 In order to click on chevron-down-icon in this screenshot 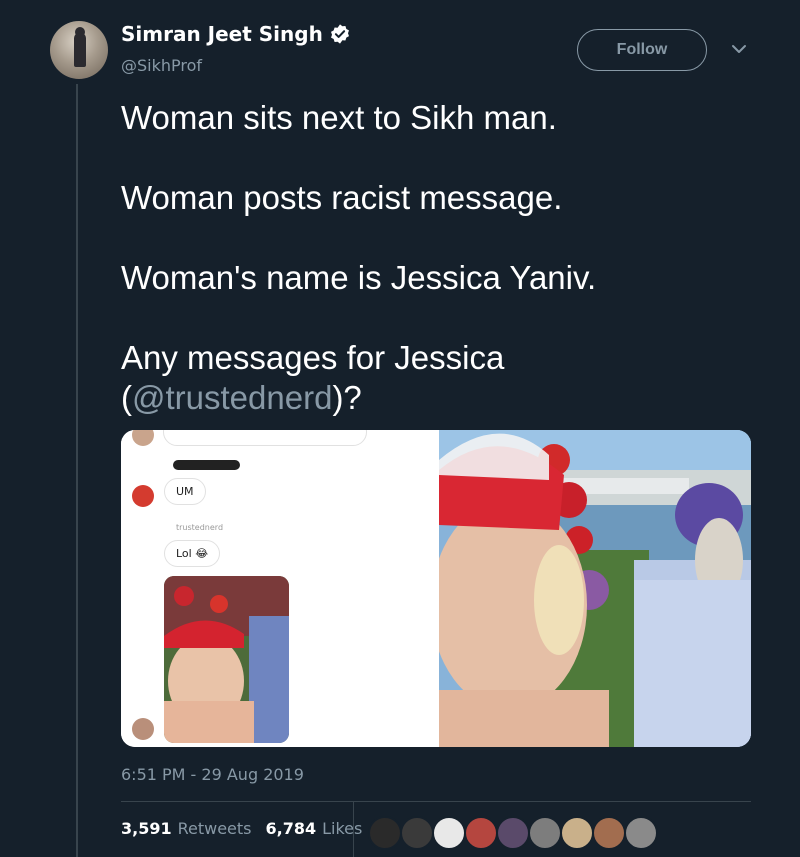, I will do `click(739, 49)`.